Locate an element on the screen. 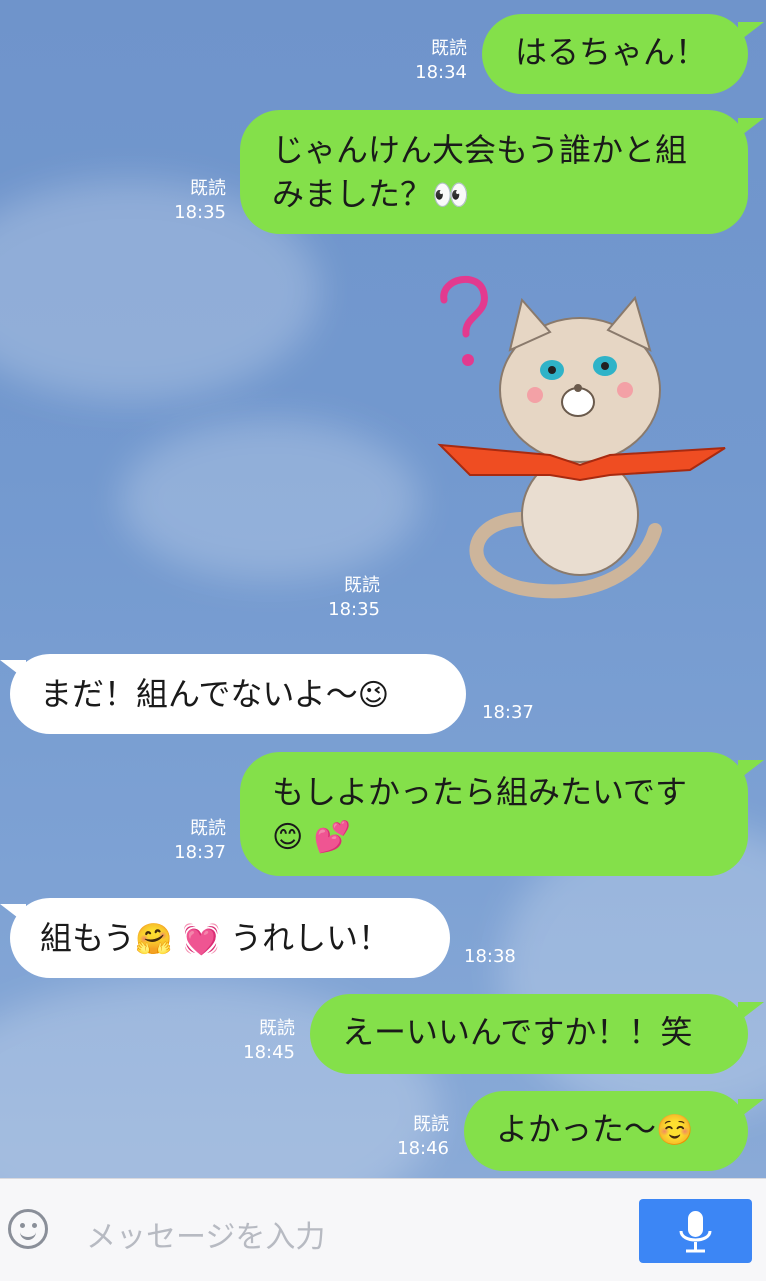 Image resolution: width=766 pixels, height=1281 pixels. message-meta: 既読 18:46 is located at coordinates (418, 1137).